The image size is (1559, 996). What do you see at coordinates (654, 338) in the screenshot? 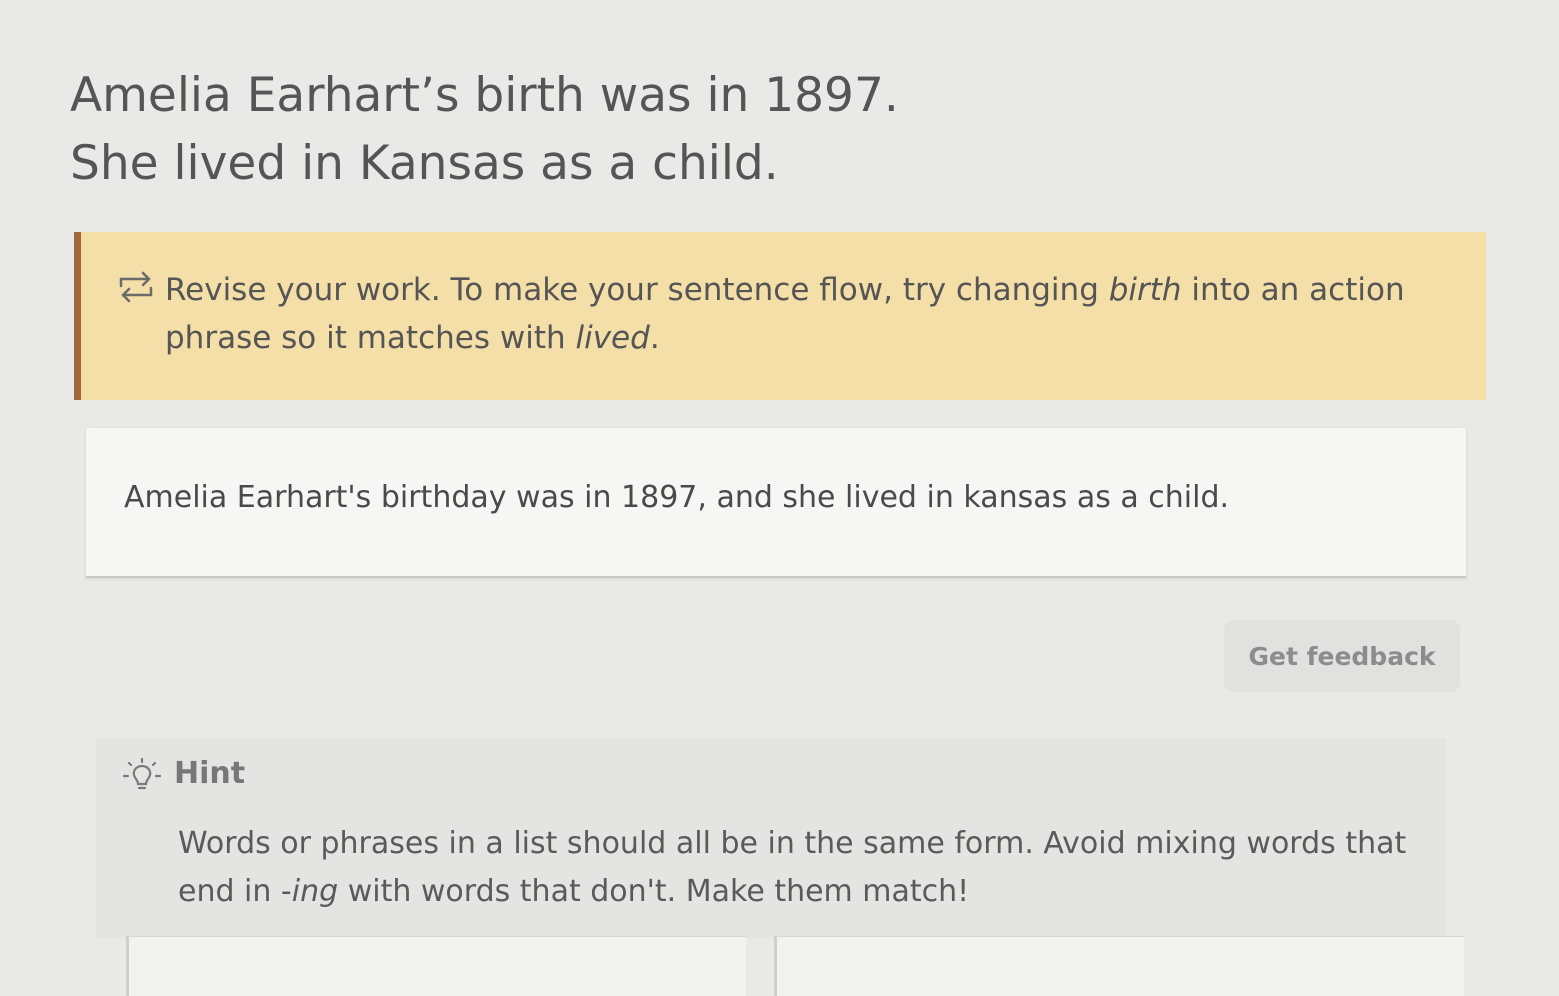
I see `feedback-text-part: .` at bounding box center [654, 338].